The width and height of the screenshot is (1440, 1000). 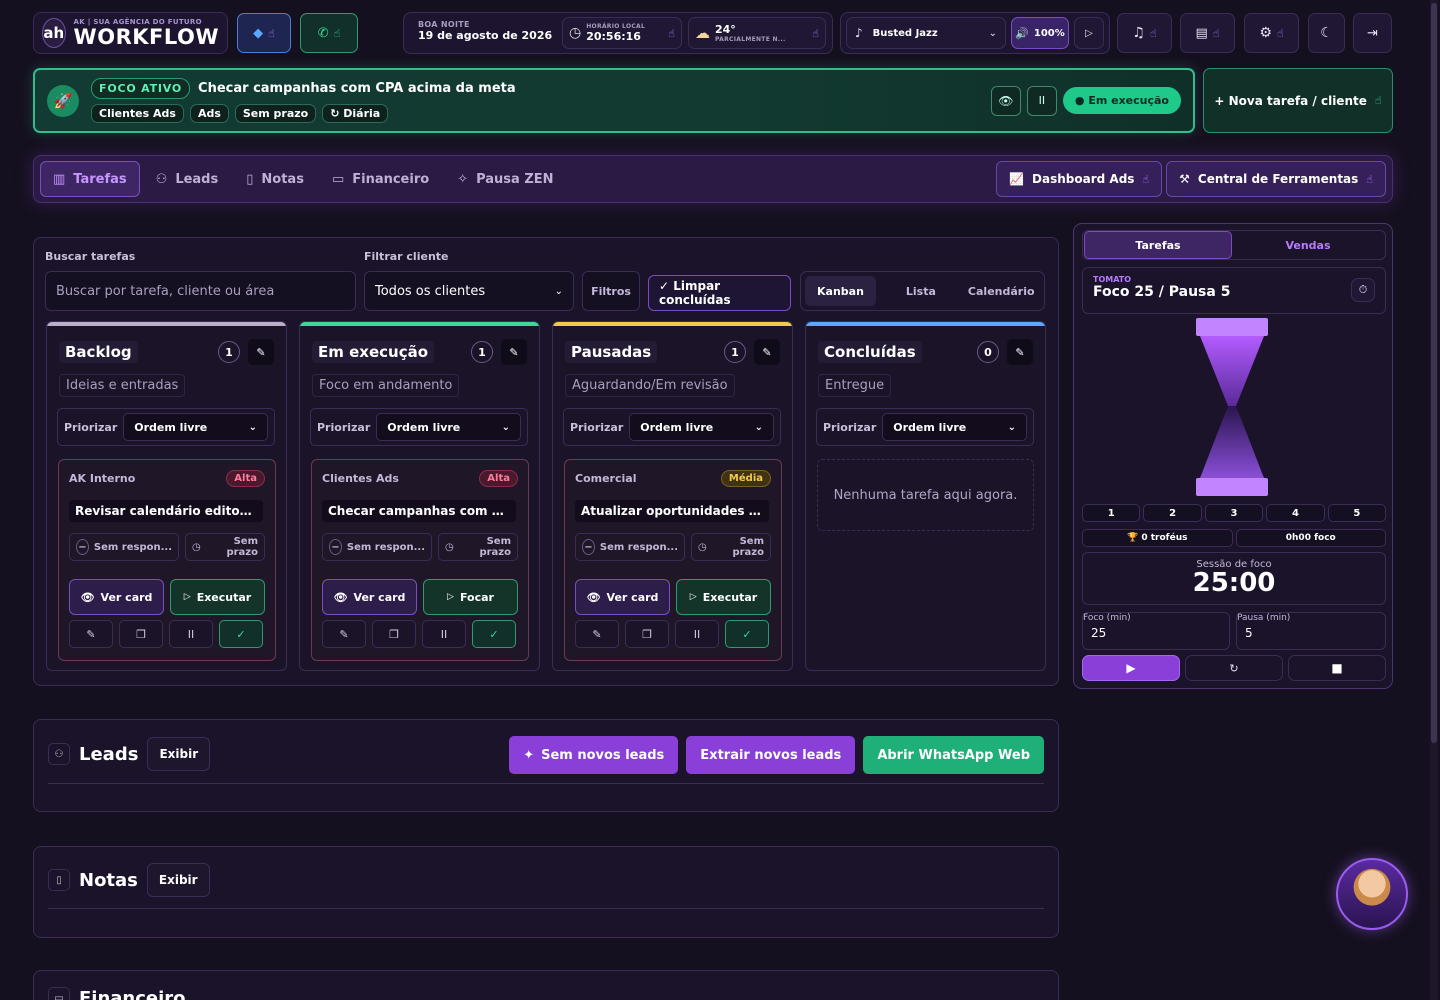 What do you see at coordinates (90, 179) in the screenshot?
I see `tab-tarefas: ▥ Tarefas` at bounding box center [90, 179].